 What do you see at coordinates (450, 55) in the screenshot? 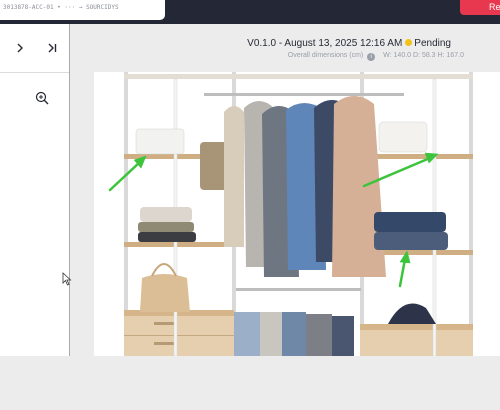
I see `height-value: H: 167.0` at bounding box center [450, 55].